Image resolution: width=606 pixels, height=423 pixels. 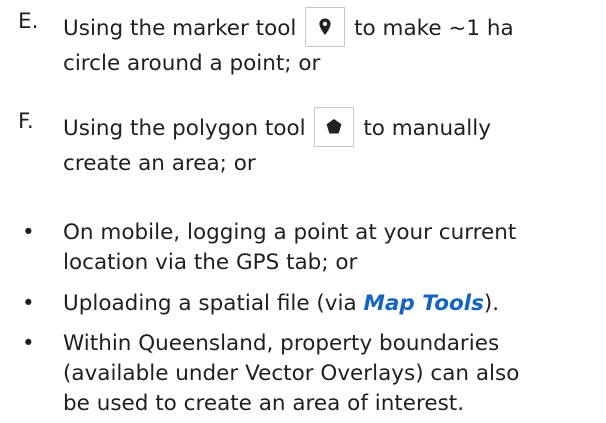 I want to click on bullet-item-upload-file-prefix: Uploading a spatial file (via, so click(x=213, y=303).